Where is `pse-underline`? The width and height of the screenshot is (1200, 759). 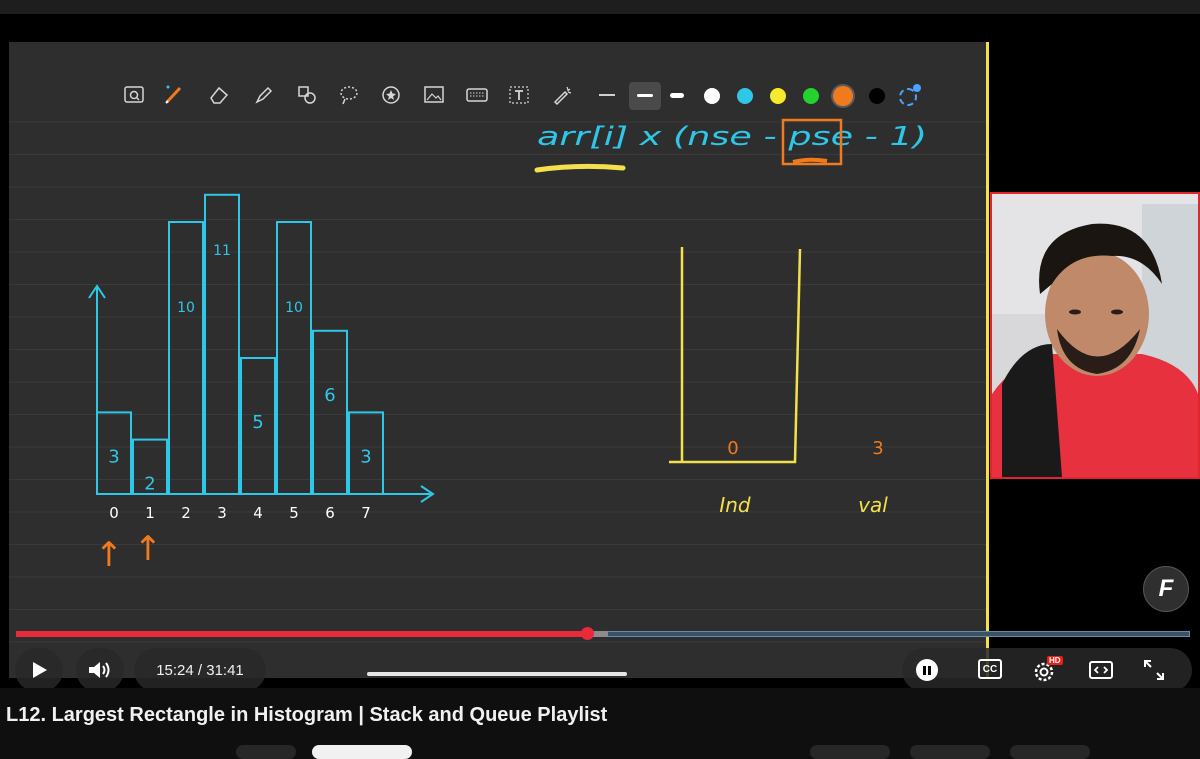 pse-underline is located at coordinates (810, 160).